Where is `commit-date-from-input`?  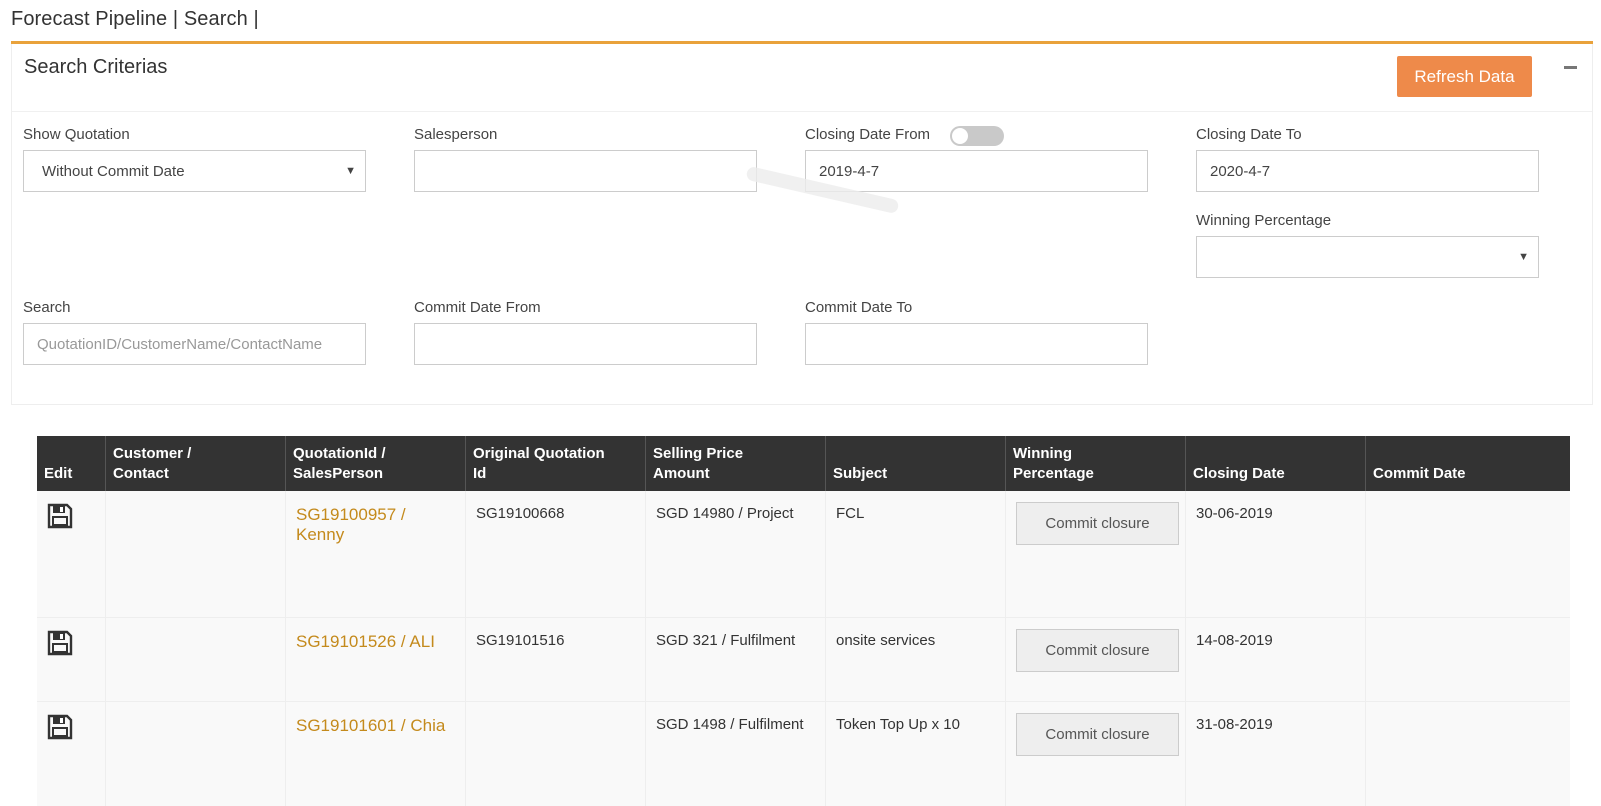
commit-date-from-input is located at coordinates (585, 344).